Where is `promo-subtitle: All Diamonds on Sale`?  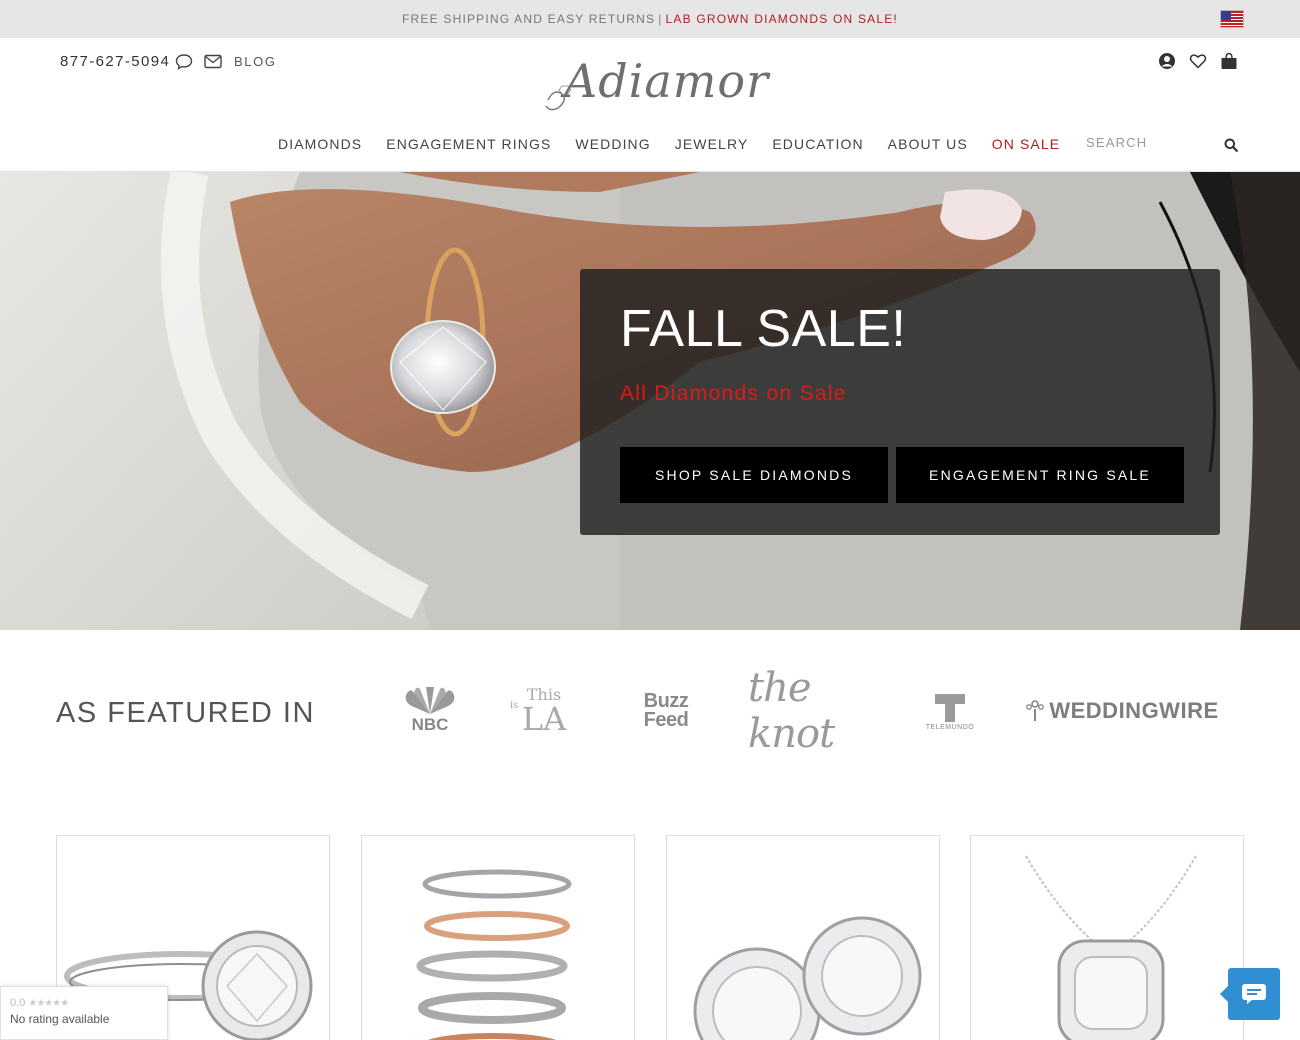 promo-subtitle: All Diamonds on Sale is located at coordinates (733, 393).